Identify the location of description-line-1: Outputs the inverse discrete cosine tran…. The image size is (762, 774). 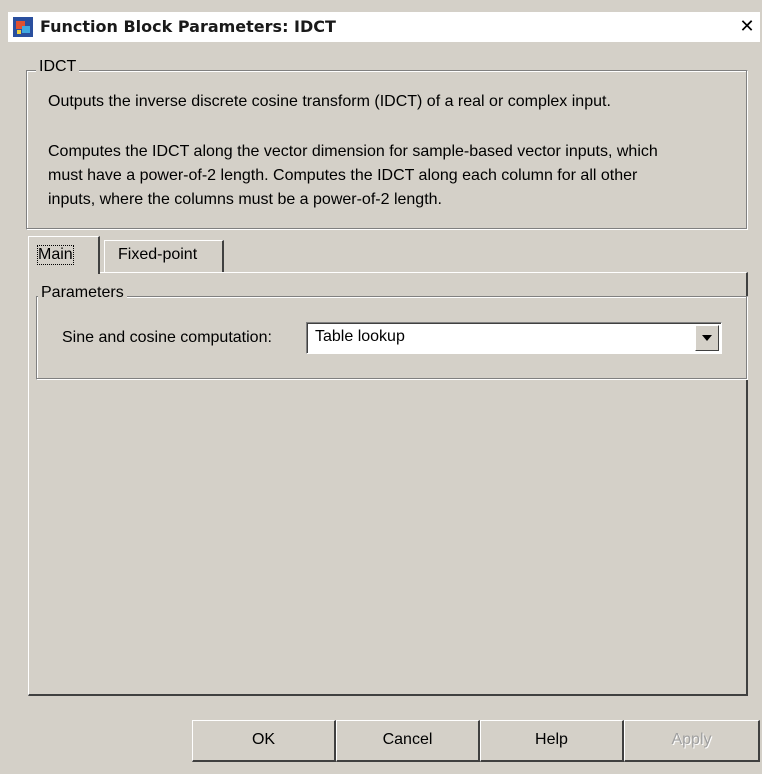
(329, 101).